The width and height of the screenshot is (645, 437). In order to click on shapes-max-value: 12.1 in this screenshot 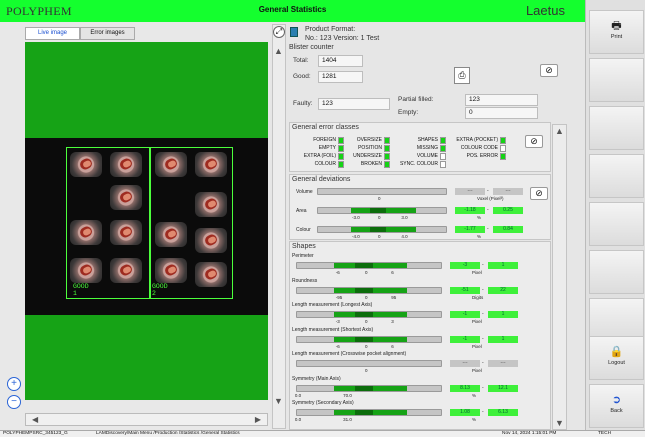, I will do `click(503, 388)`.